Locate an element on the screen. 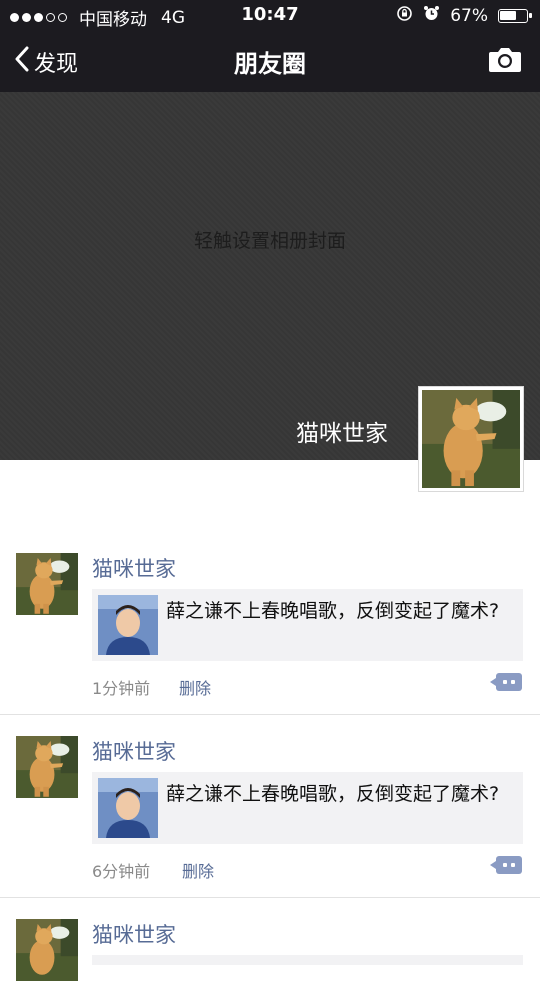 This screenshot has height=981, width=540. rotation-lock-icon is located at coordinates (404, 16).